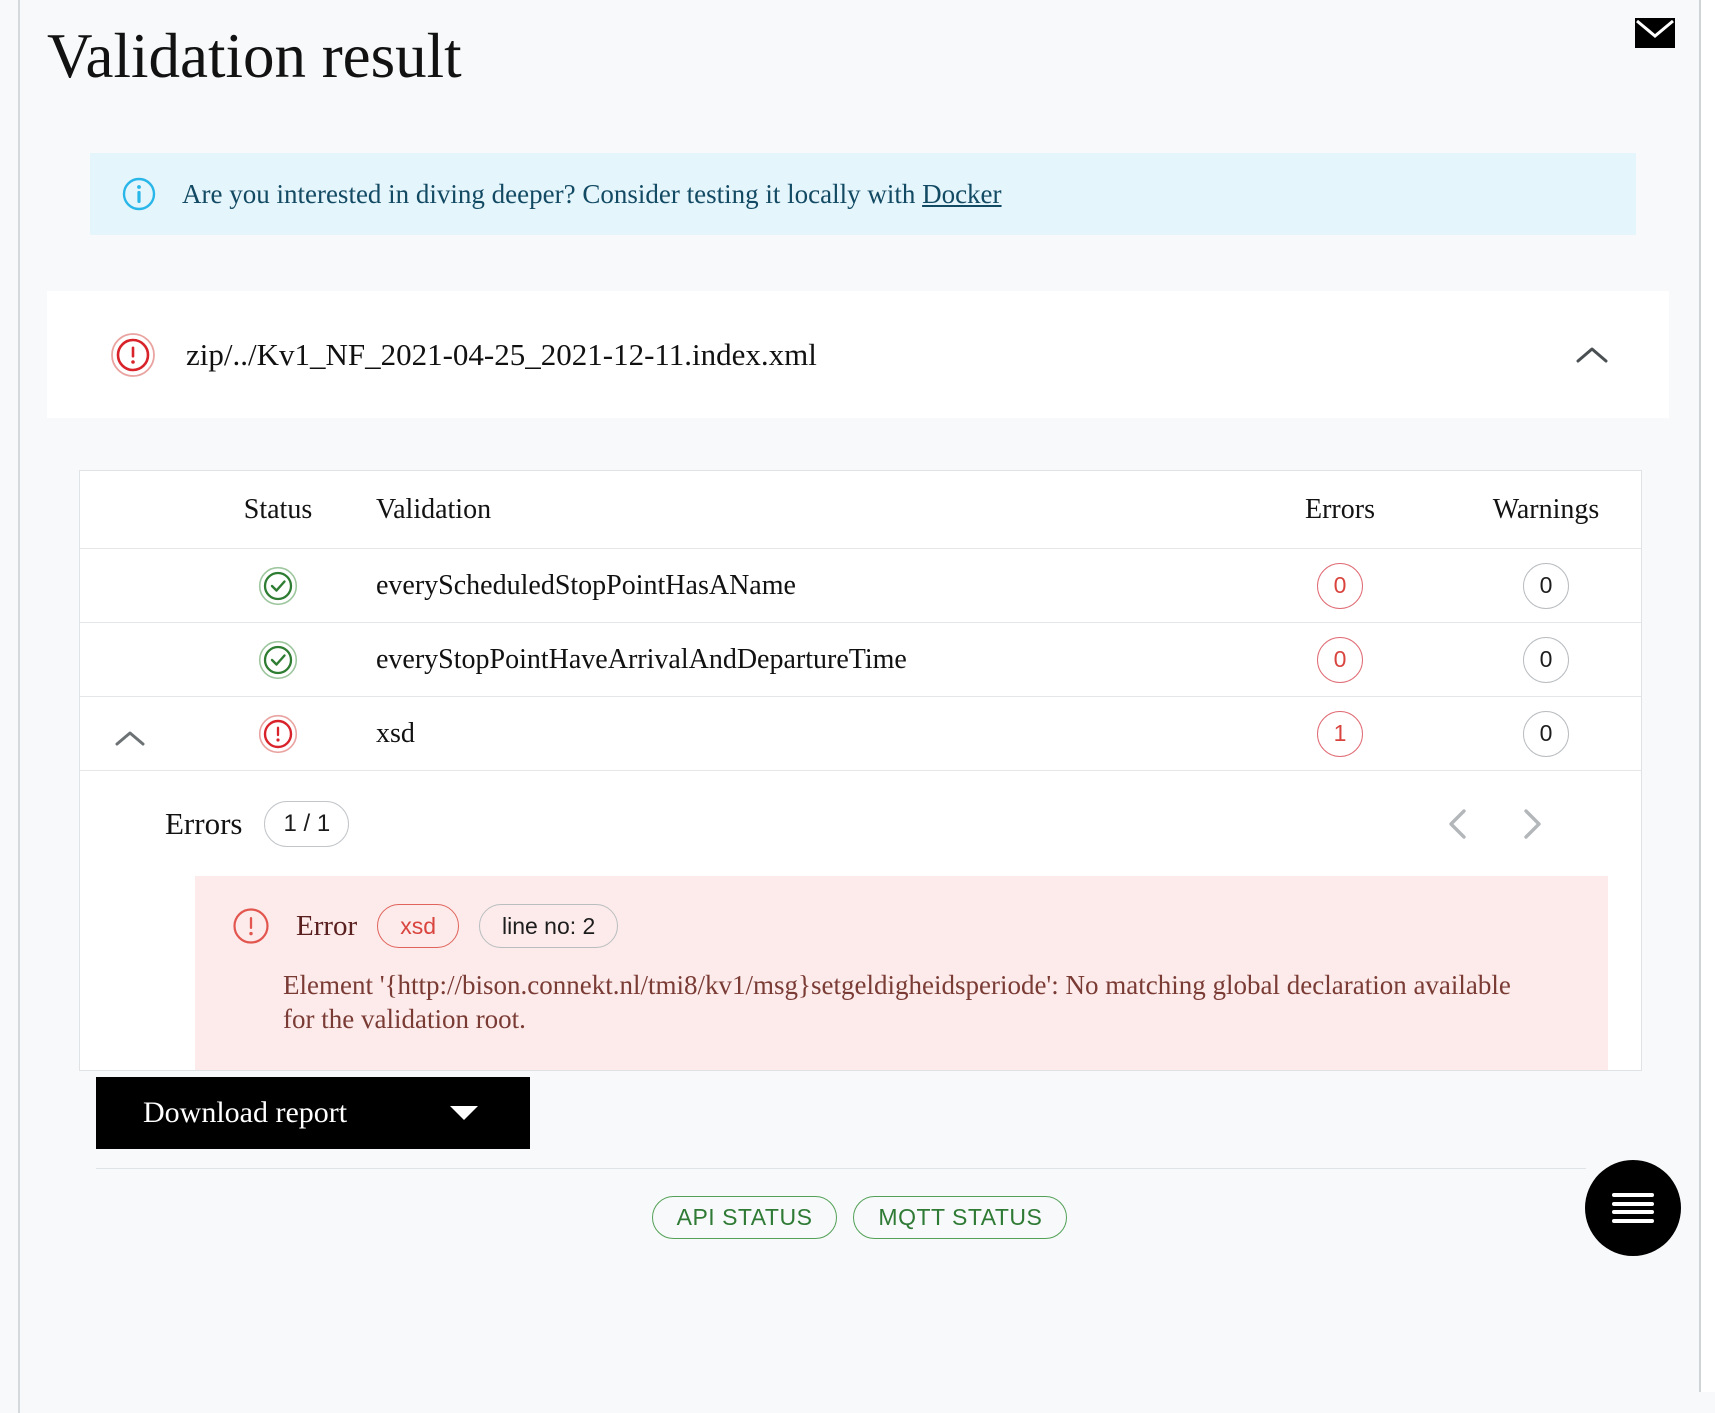 The image size is (1715, 1413). What do you see at coordinates (1700, 706) in the screenshot?
I see `right-border-rule` at bounding box center [1700, 706].